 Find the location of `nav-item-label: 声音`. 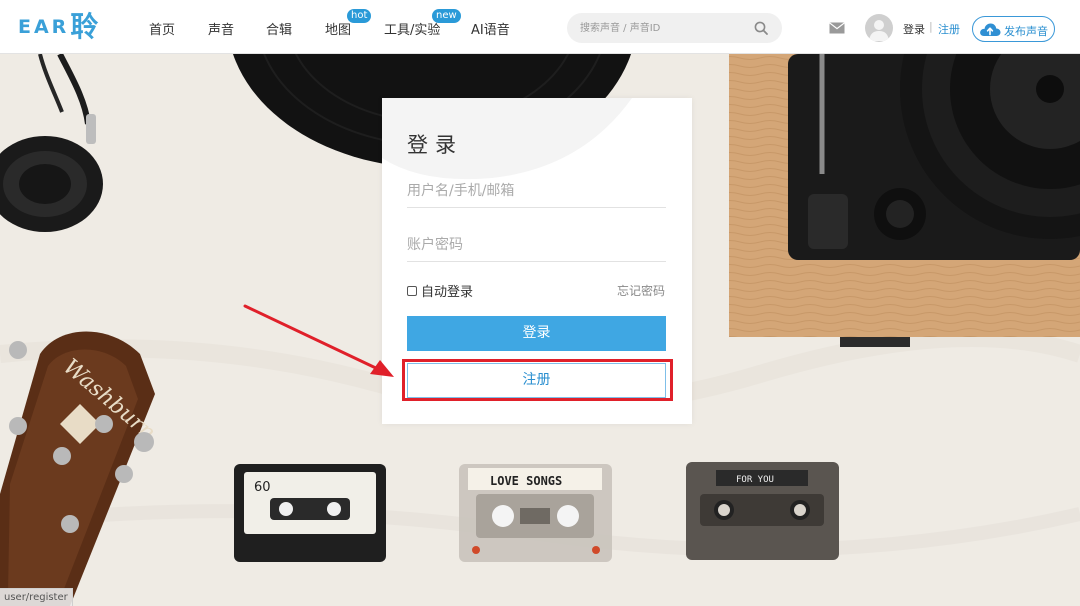

nav-item-label: 声音 is located at coordinates (221, 30).